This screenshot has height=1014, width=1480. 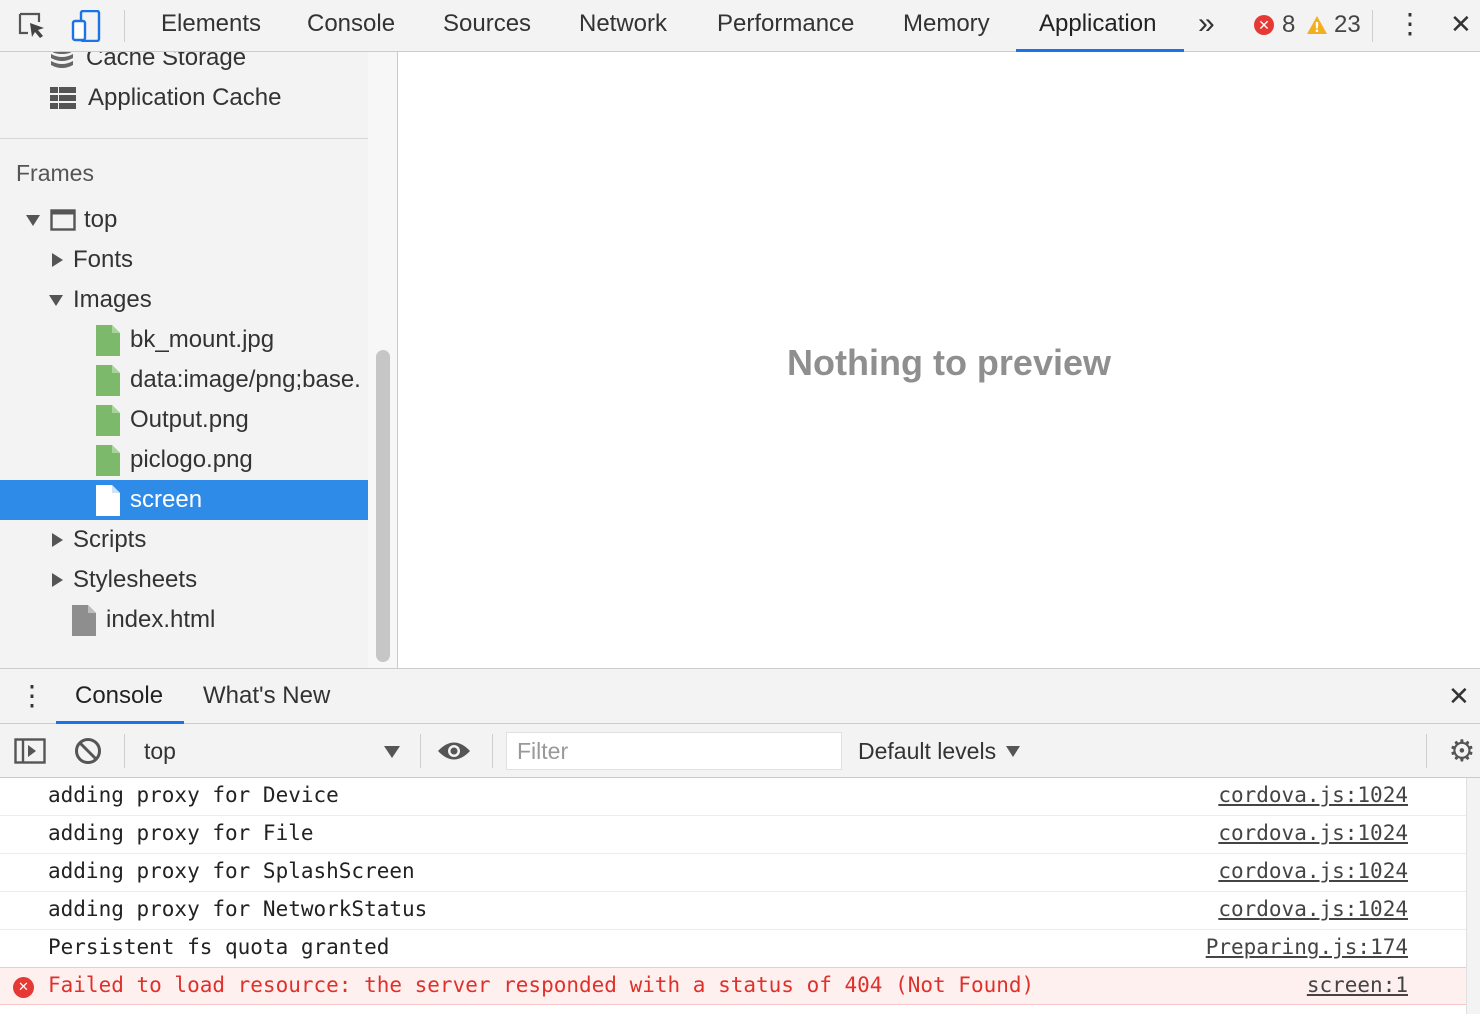 I want to click on tree-item-label: Images, so click(x=112, y=299).